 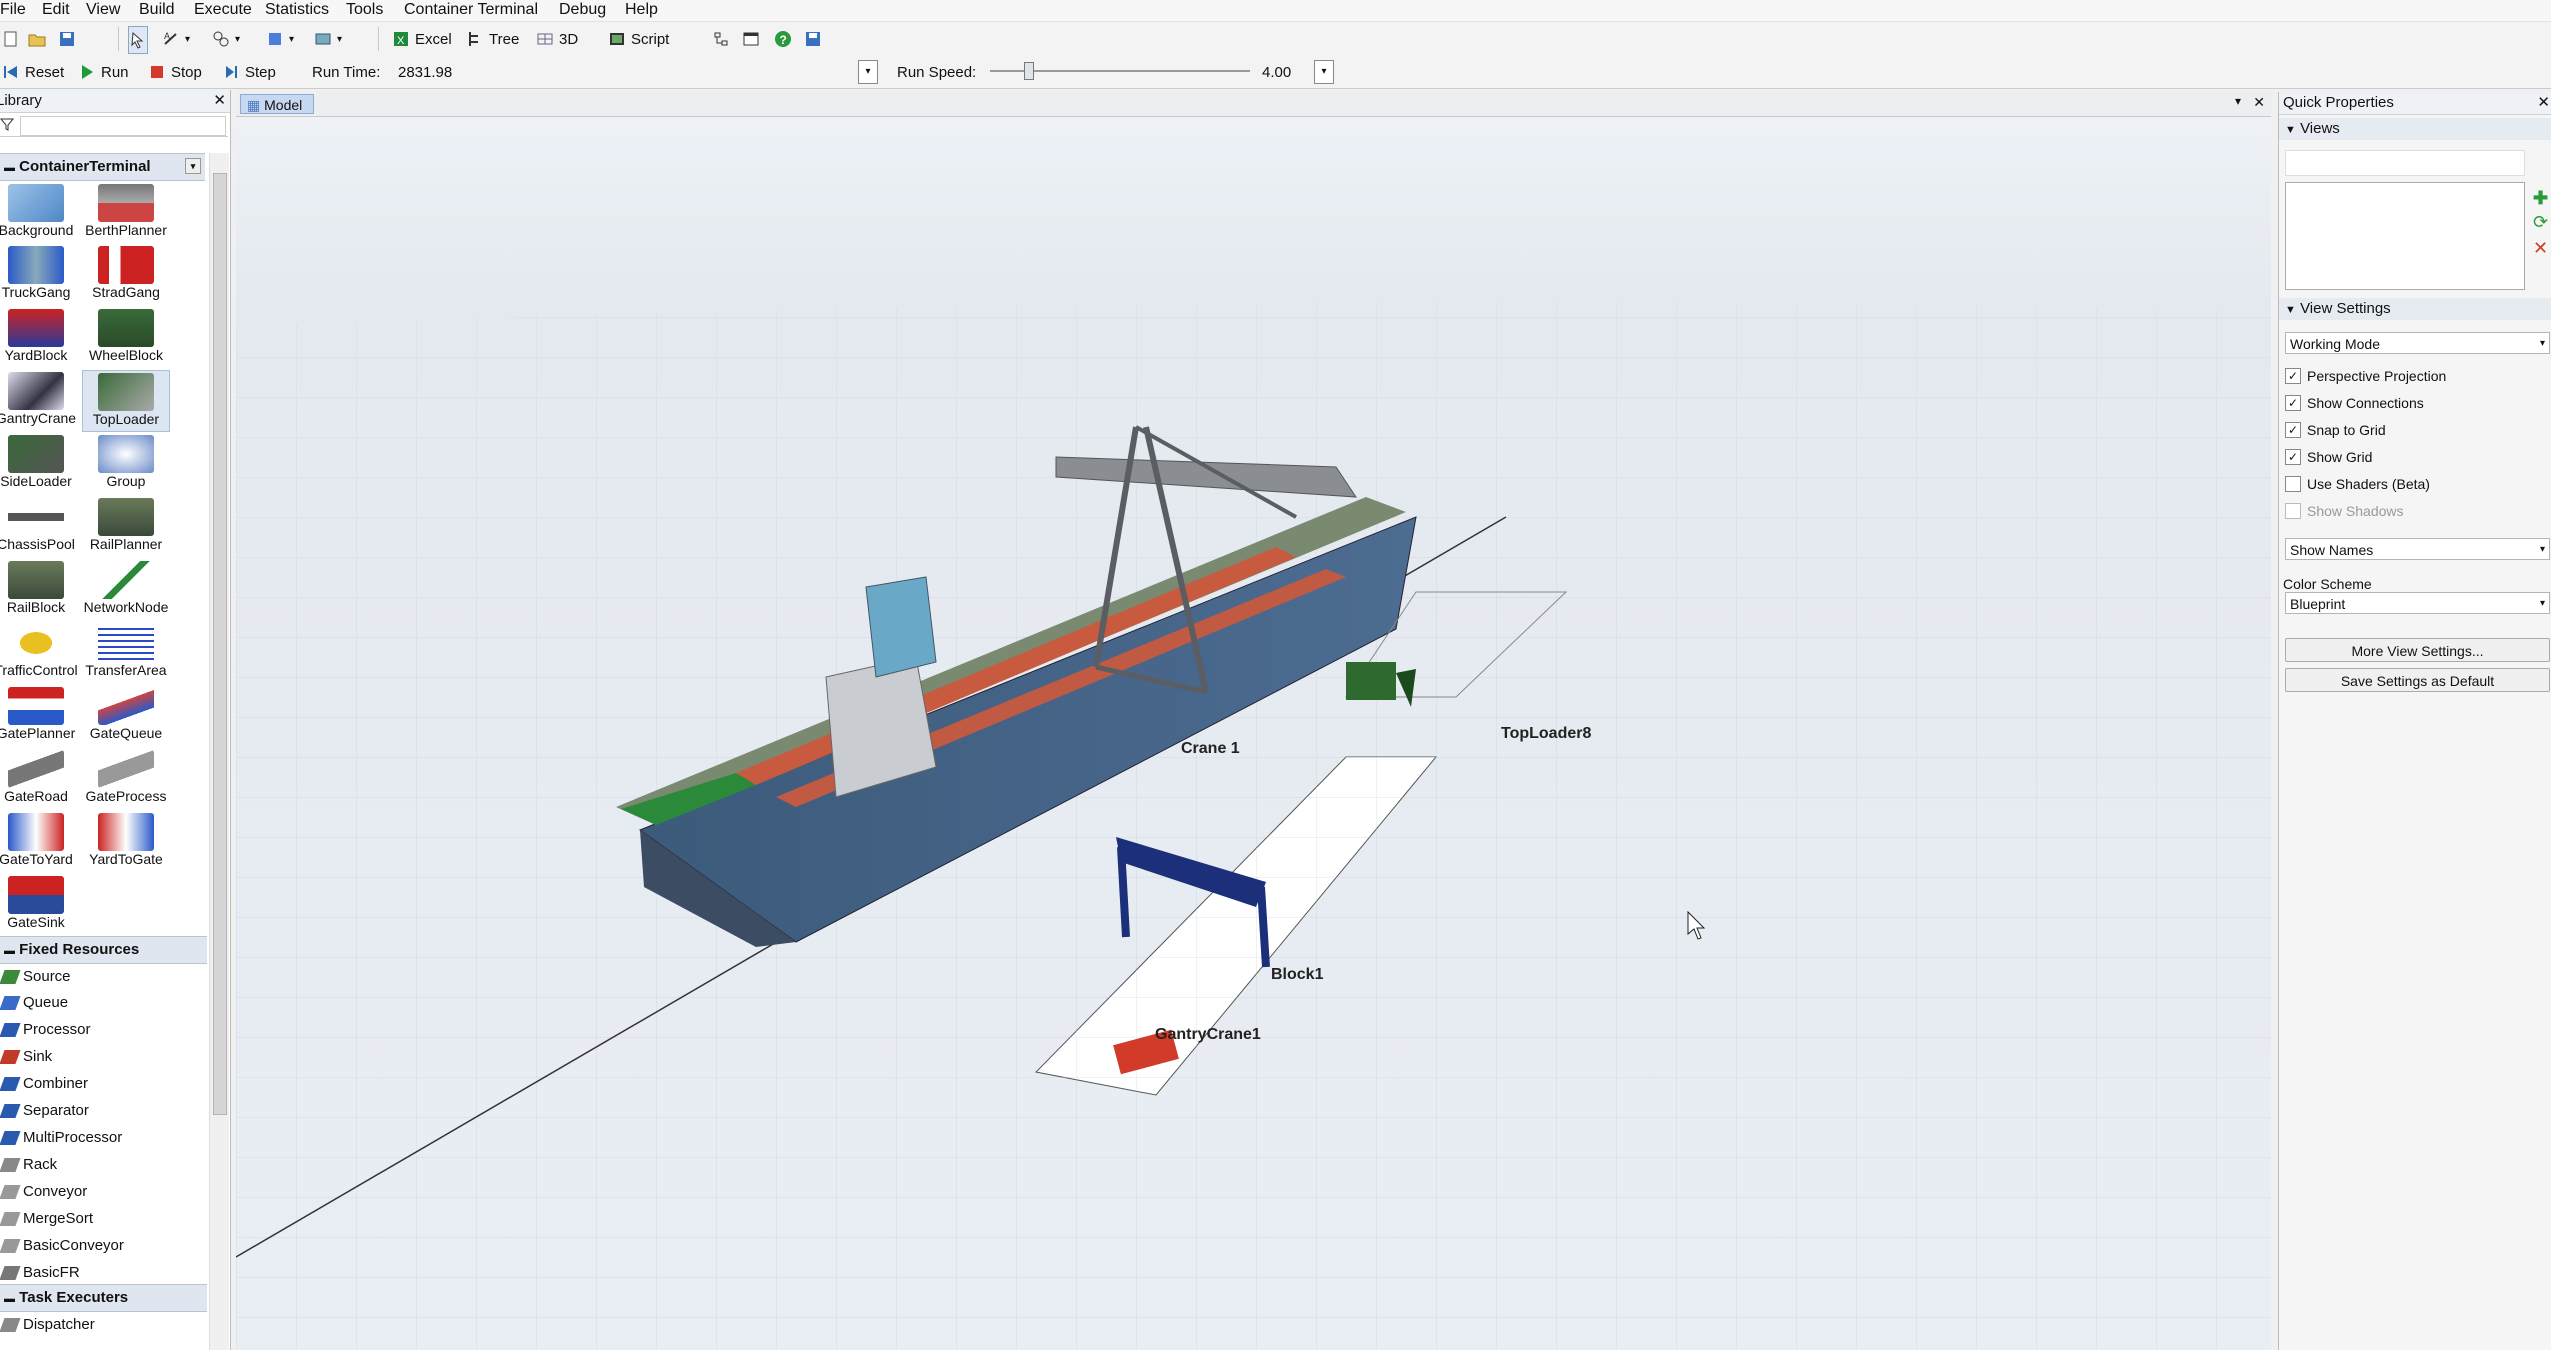 What do you see at coordinates (126, 590) in the screenshot?
I see `lib-networknode: NetworkNode` at bounding box center [126, 590].